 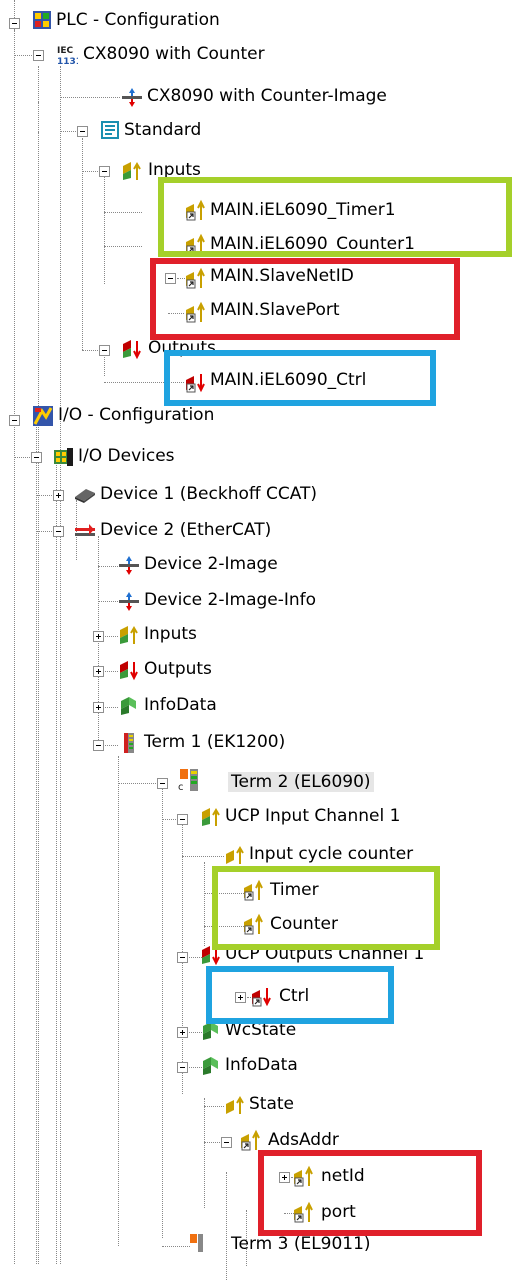 I want to click on tree-item-term3: Term 3 (EL9011), so click(x=301, y=1244).